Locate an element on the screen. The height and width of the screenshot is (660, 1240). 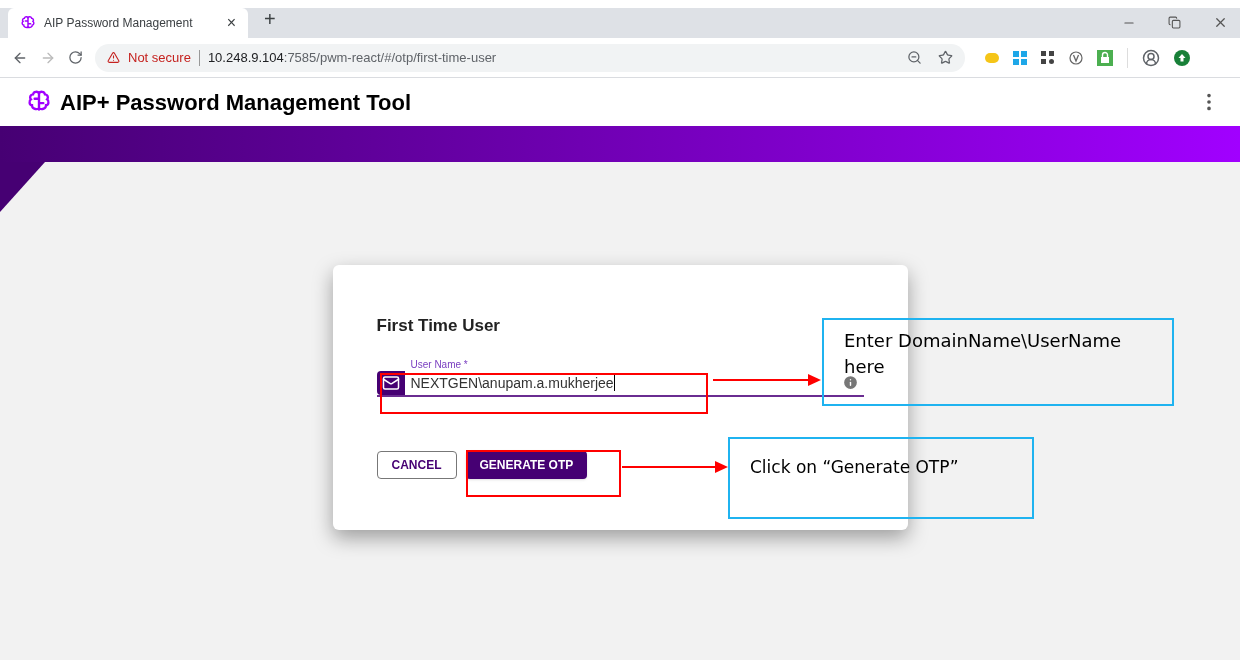
tab-title: AIP Password Management is located at coordinates (119, 23).